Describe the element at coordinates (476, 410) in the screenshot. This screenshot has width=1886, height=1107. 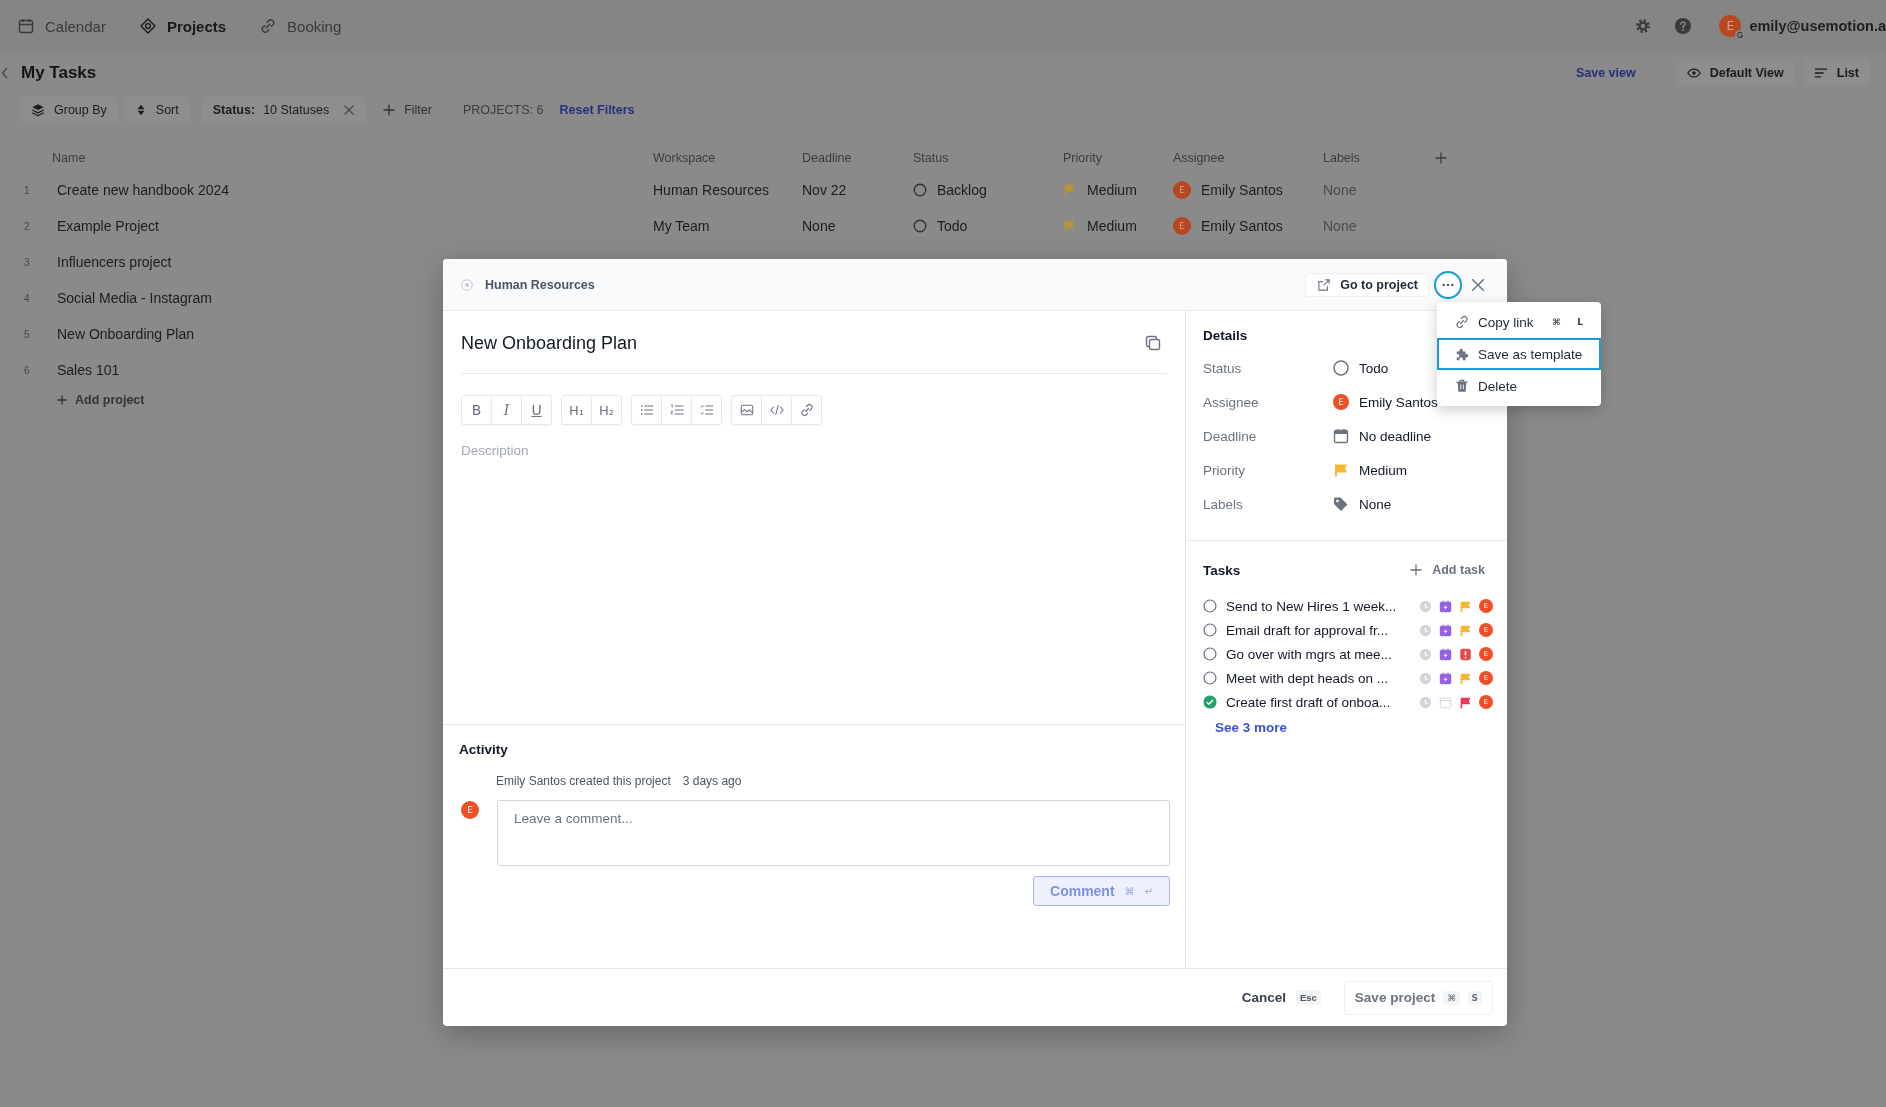
I see `bold-button: B` at that location.